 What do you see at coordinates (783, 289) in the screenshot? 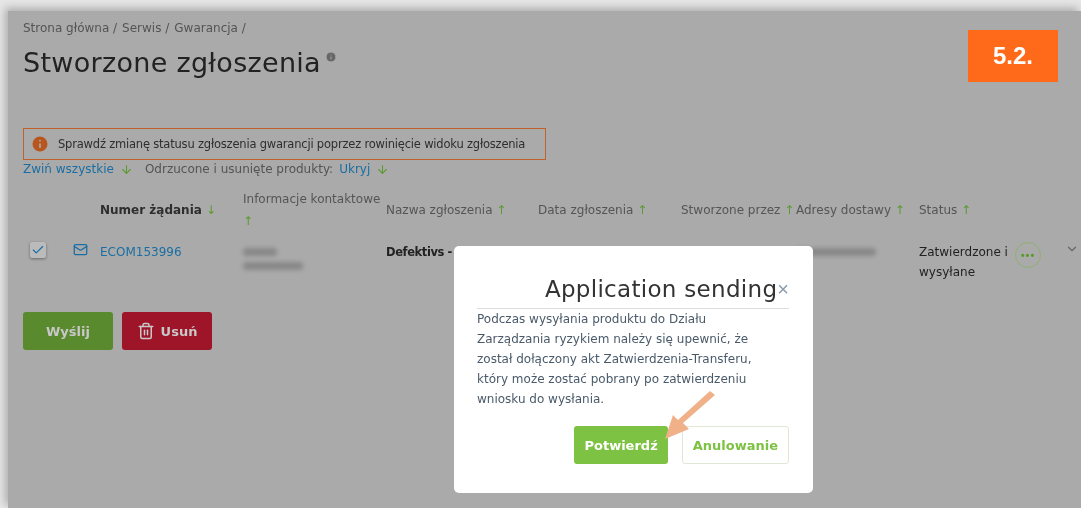
I see `close-button: ×` at bounding box center [783, 289].